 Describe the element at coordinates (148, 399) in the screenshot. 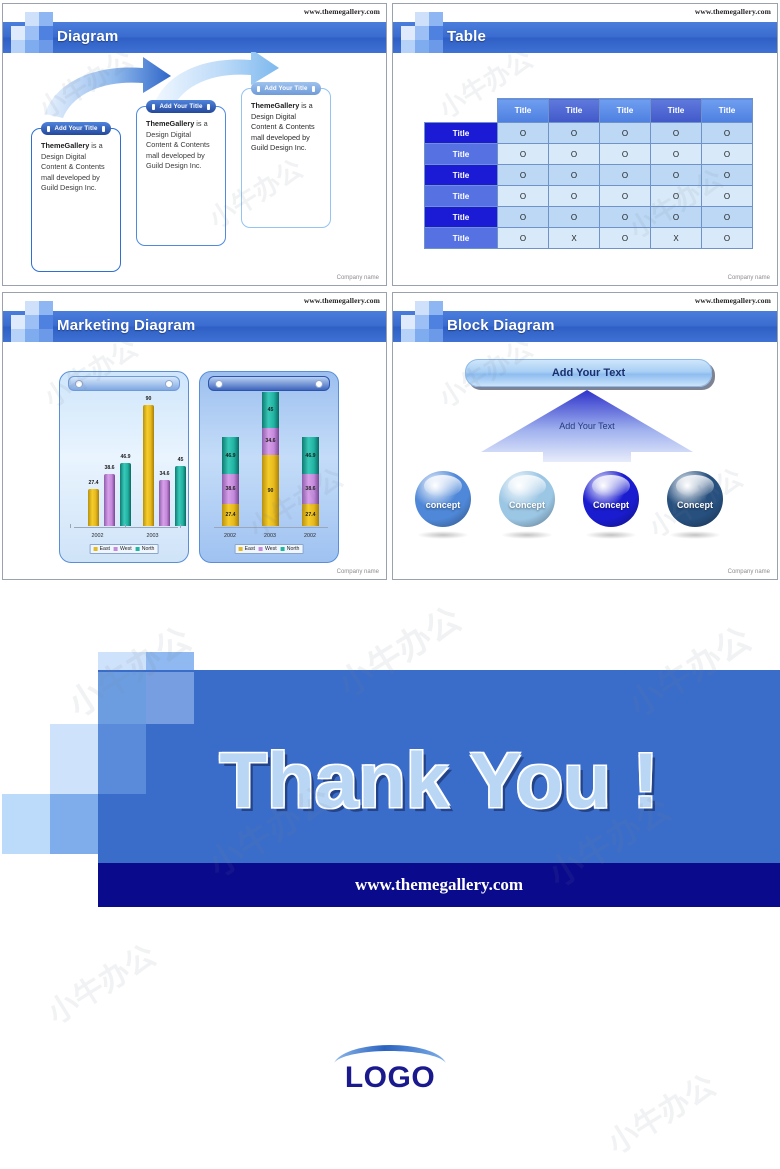

I see `bar-value-label: 90` at that location.